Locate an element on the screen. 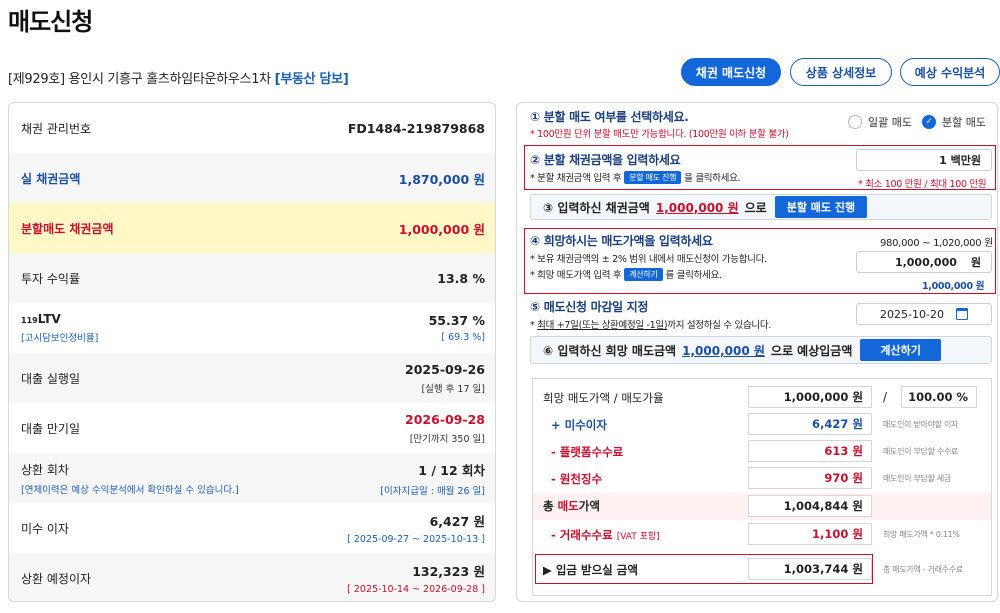  hope-price-echo: 1,000,000 원 is located at coordinates (953, 286).